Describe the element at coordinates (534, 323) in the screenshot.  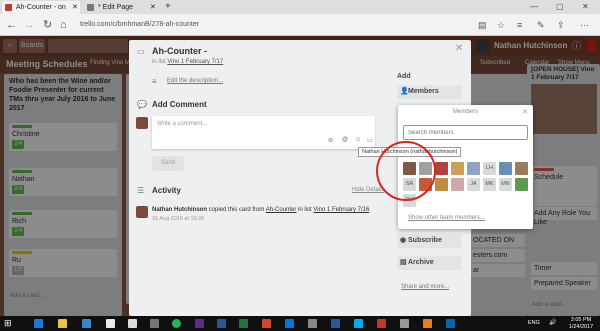
I see `language-indicator: ENG` at that location.